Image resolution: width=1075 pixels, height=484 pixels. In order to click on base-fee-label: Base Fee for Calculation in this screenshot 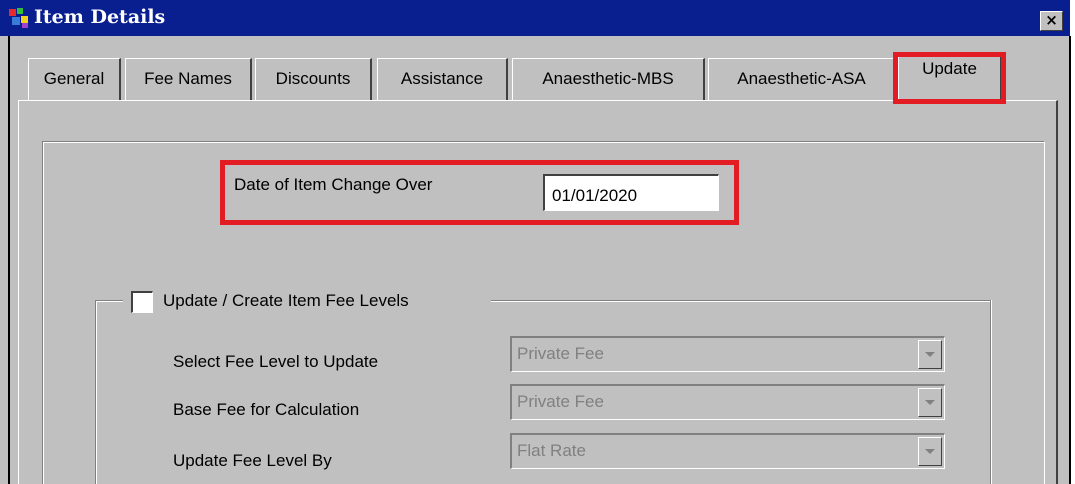, I will do `click(266, 409)`.